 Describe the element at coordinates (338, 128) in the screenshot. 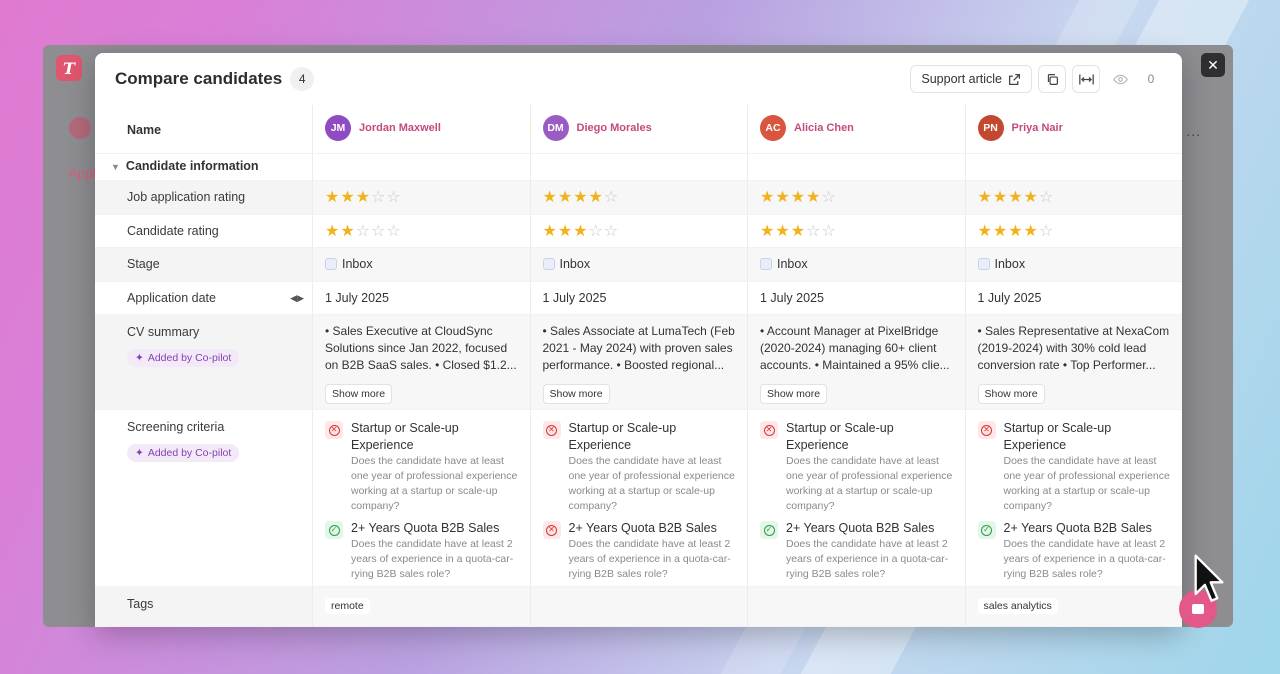

I see `avatar: JM` at that location.